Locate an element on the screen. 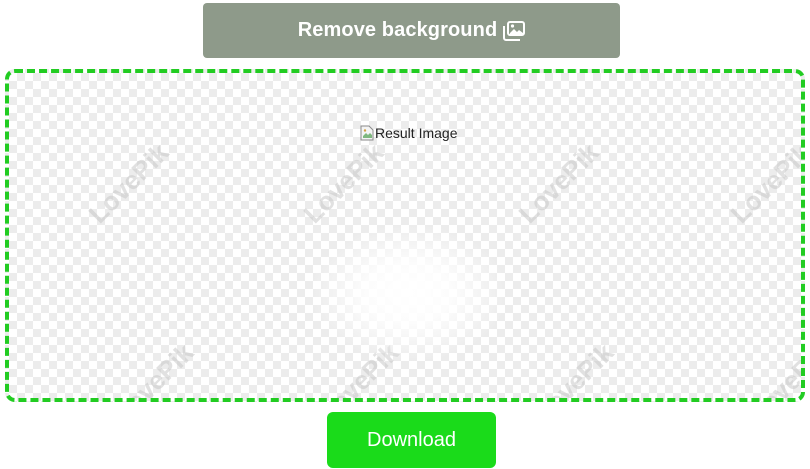 The width and height of the screenshot is (810, 469). result-image-alt: Result Image is located at coordinates (416, 133).